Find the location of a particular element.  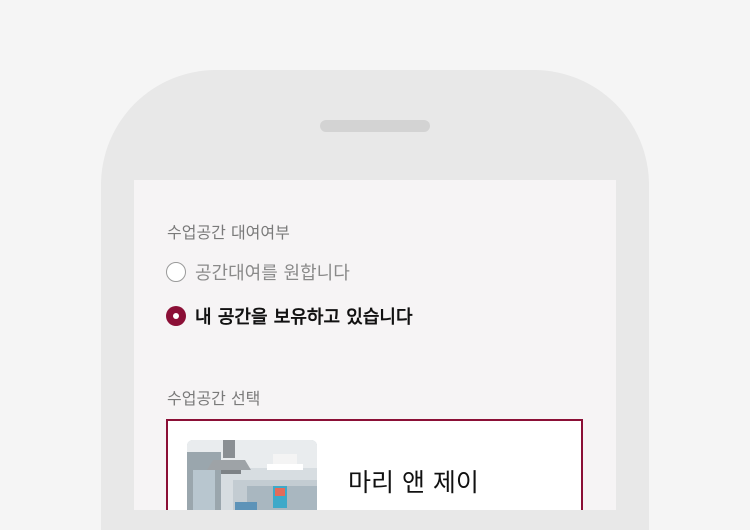

radio-checked-icon is located at coordinates (176, 316).